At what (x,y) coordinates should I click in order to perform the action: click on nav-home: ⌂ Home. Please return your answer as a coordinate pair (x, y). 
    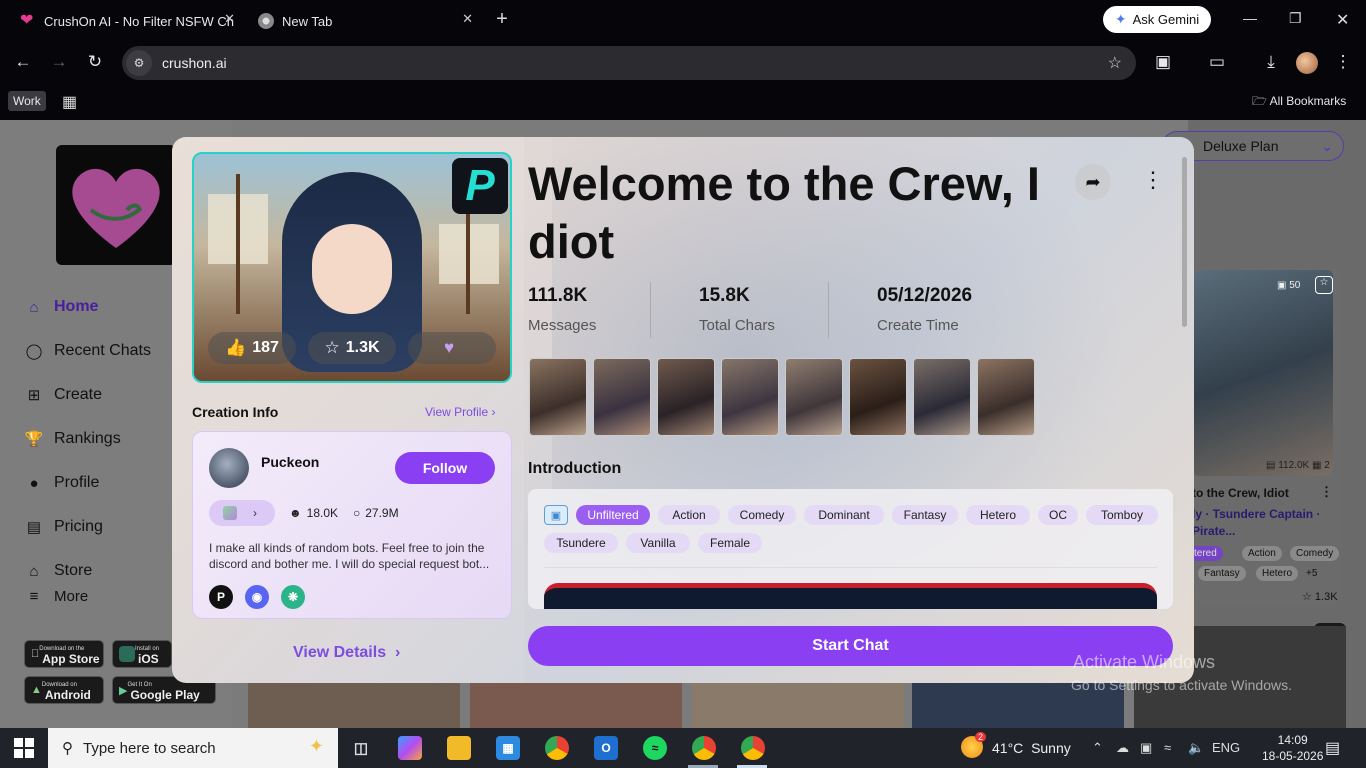
    Looking at the image, I should click on (61, 307).